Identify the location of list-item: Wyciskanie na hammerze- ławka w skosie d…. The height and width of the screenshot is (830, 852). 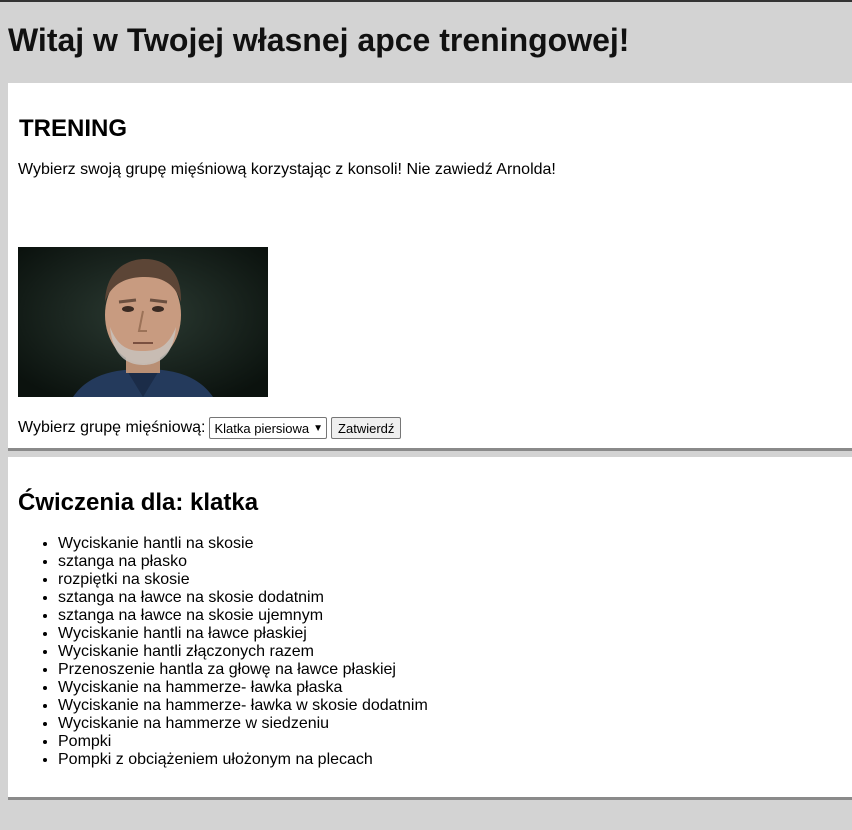
(243, 706).